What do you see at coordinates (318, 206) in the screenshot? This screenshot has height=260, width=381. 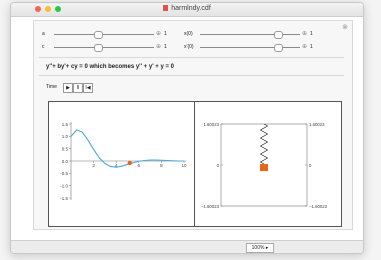 I see `right-tick-label: −1.60023` at bounding box center [318, 206].